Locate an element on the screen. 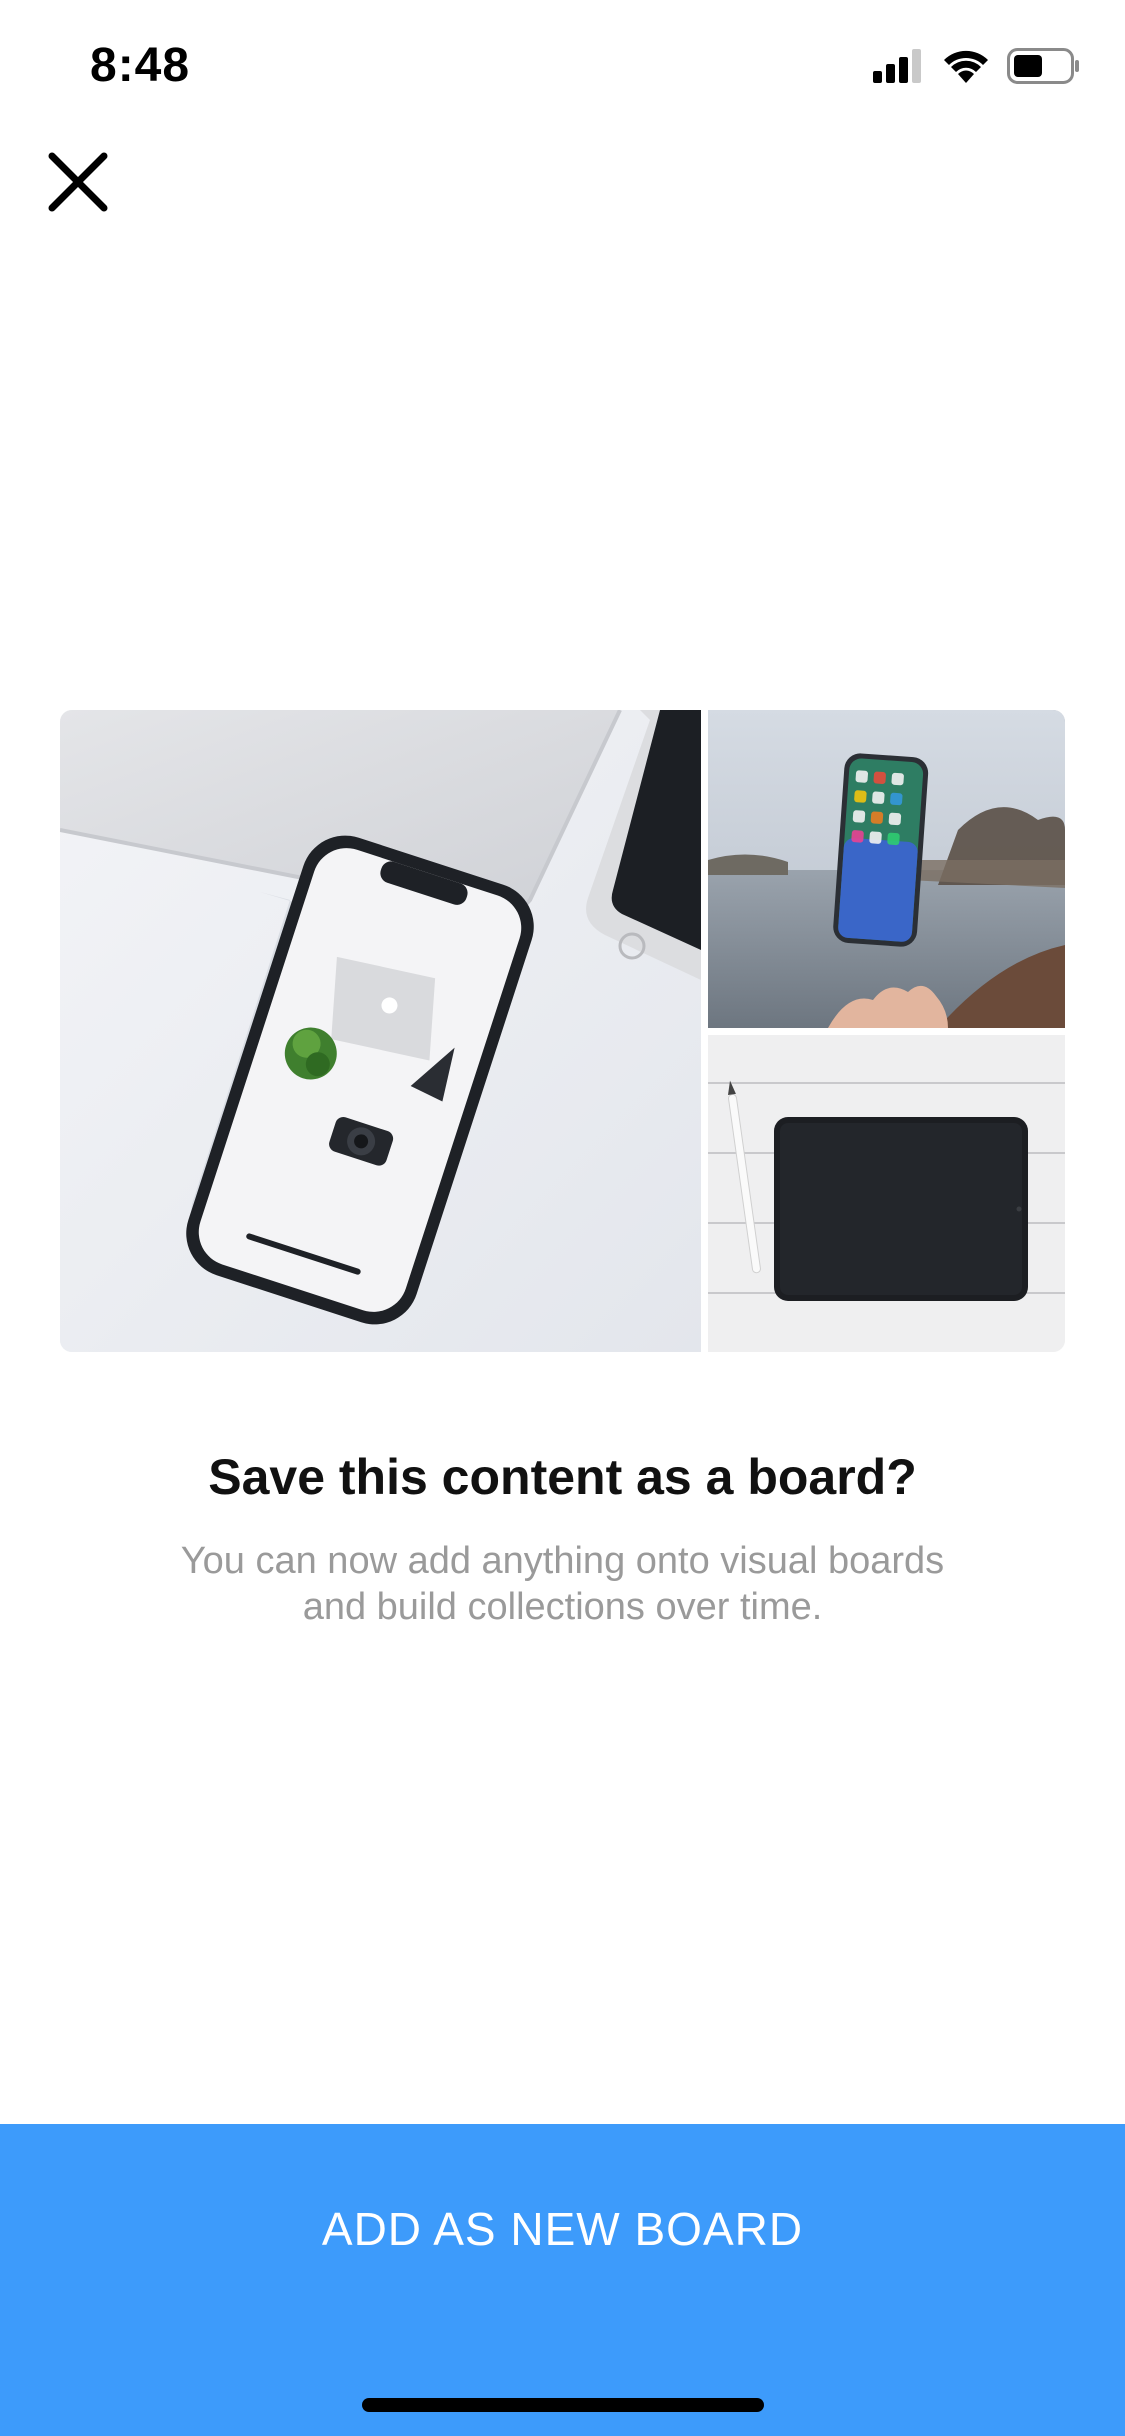  floating-phone-lake-photo is located at coordinates (886, 869).